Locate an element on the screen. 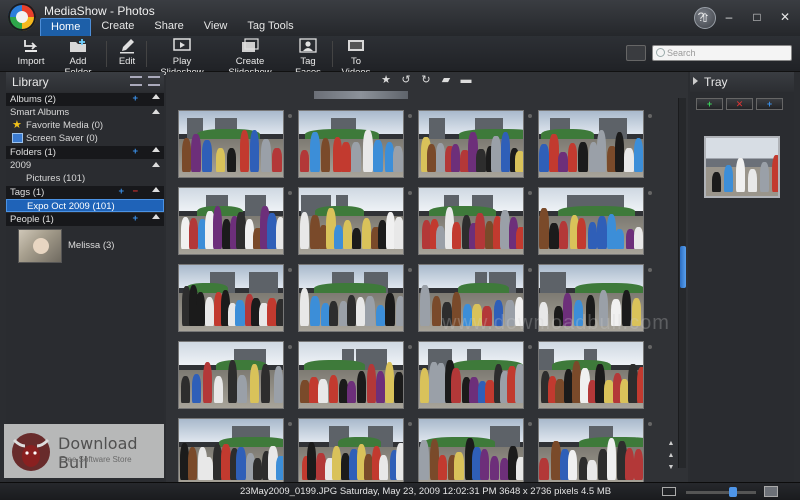 This screenshot has width=800, height=500. grid-scrollbar is located at coordinates (682, 283).